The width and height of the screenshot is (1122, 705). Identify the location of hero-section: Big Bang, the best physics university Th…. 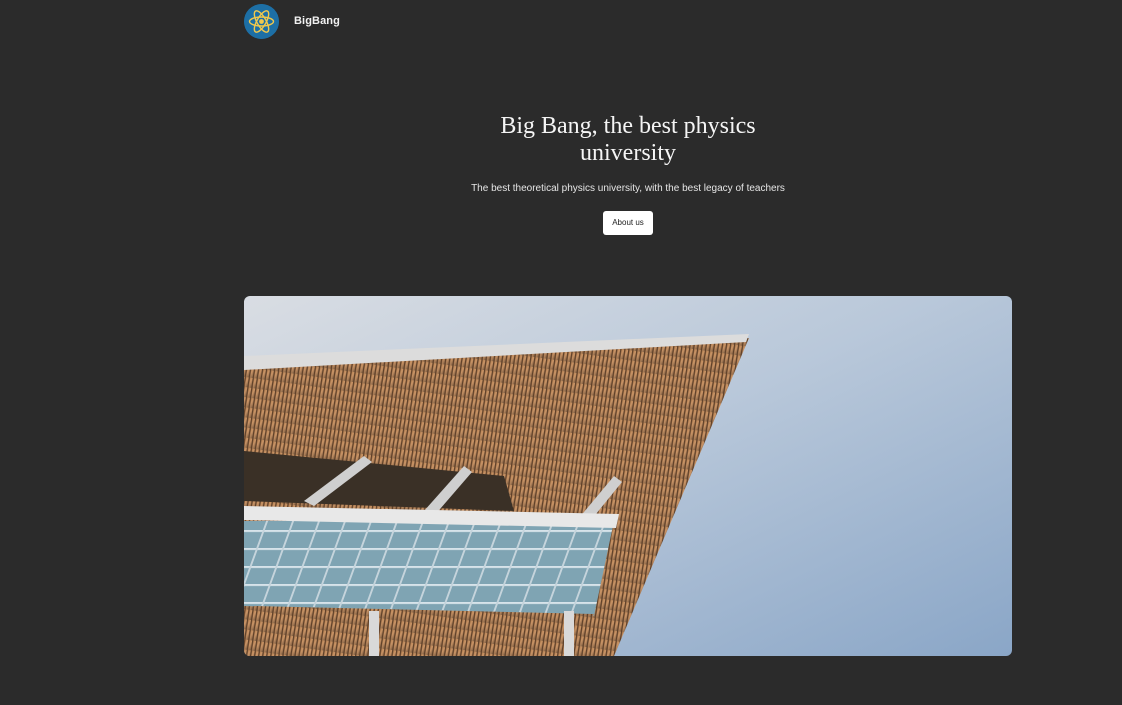
(628, 174).